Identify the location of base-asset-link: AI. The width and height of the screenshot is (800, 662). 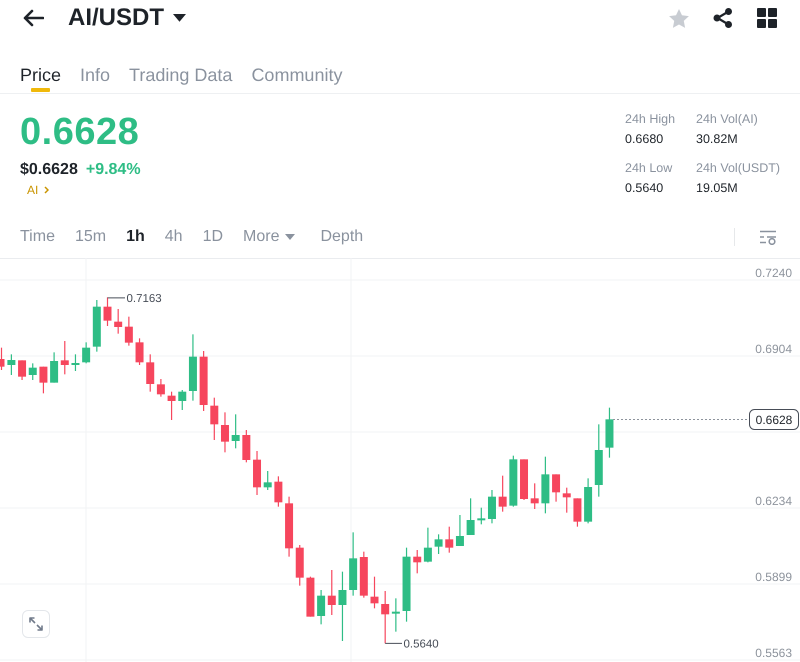
(38, 190).